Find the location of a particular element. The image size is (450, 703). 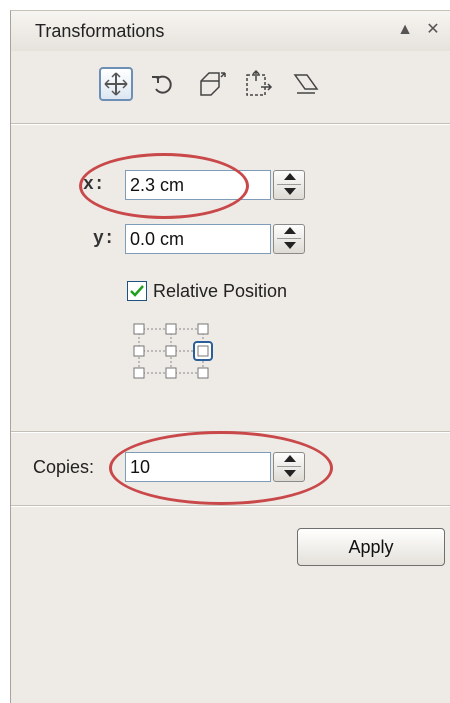

docker-title: Transformations is located at coordinates (100, 31).